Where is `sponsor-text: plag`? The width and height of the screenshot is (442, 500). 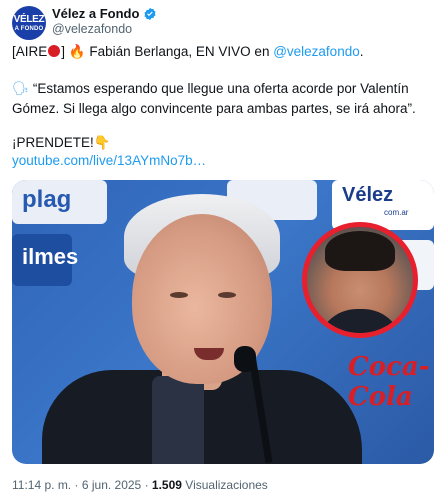 sponsor-text: plag is located at coordinates (47, 199).